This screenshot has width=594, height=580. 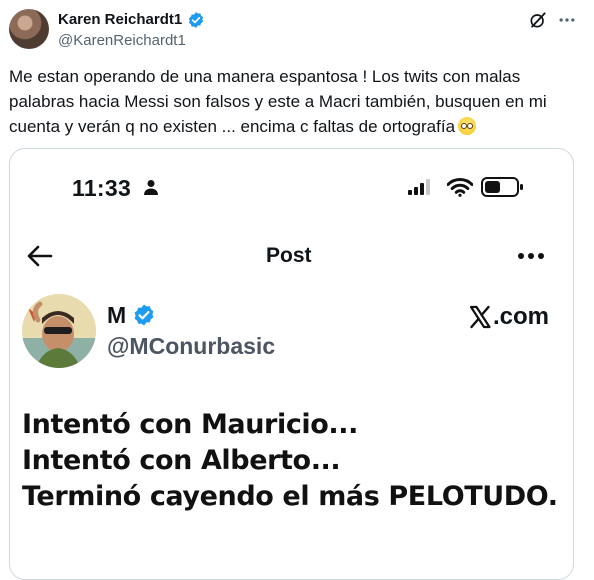 What do you see at coordinates (131, 315) in the screenshot?
I see `quoted-author-name-row: M` at bounding box center [131, 315].